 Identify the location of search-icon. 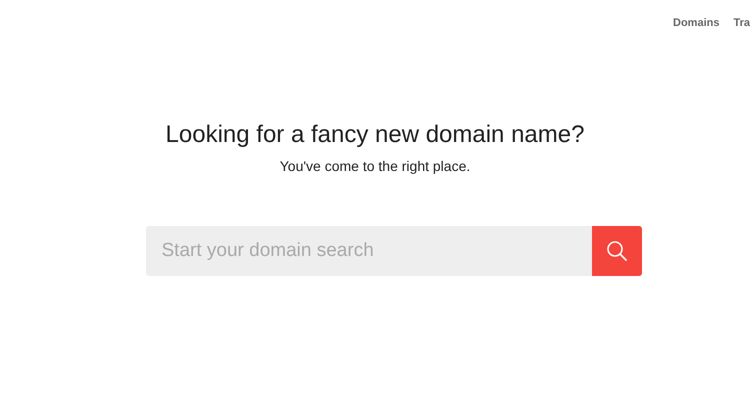
(617, 251).